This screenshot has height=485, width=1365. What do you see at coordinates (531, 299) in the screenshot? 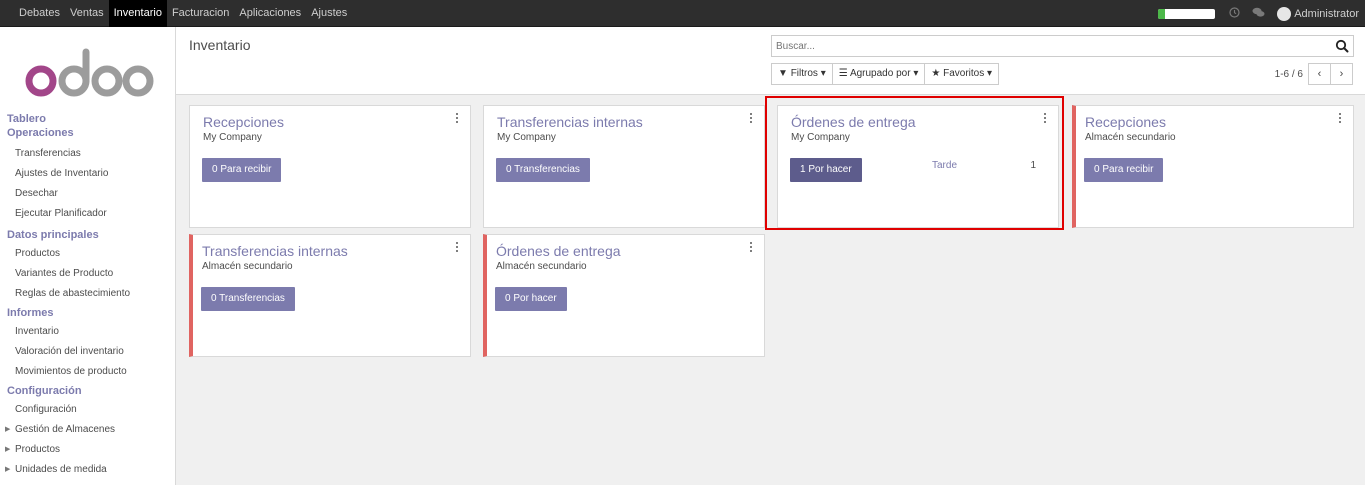
I see `card-action-button: 0 Por hacer` at bounding box center [531, 299].